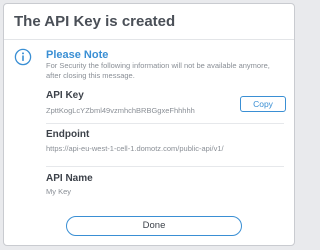 The image size is (320, 250). I want to click on info-icon, so click(23, 57).